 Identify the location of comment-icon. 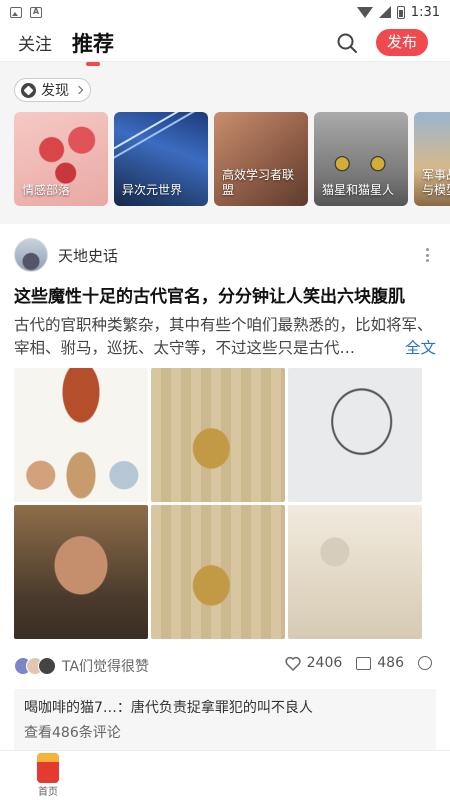
(364, 663).